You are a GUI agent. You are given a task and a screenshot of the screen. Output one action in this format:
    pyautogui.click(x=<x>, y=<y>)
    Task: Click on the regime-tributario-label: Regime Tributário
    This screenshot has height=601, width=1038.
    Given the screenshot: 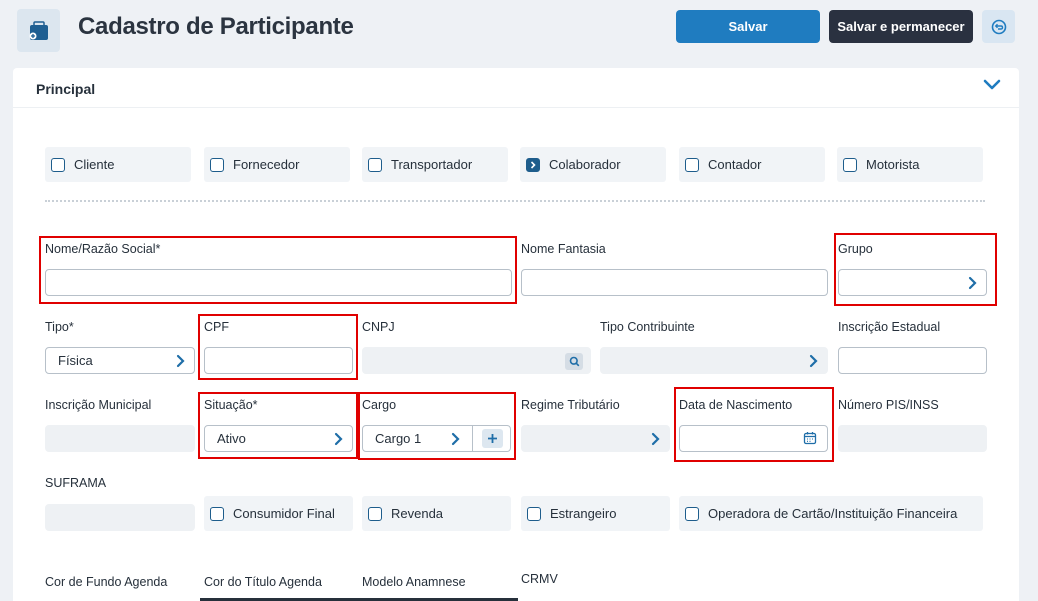 What is the action you would take?
    pyautogui.click(x=570, y=405)
    